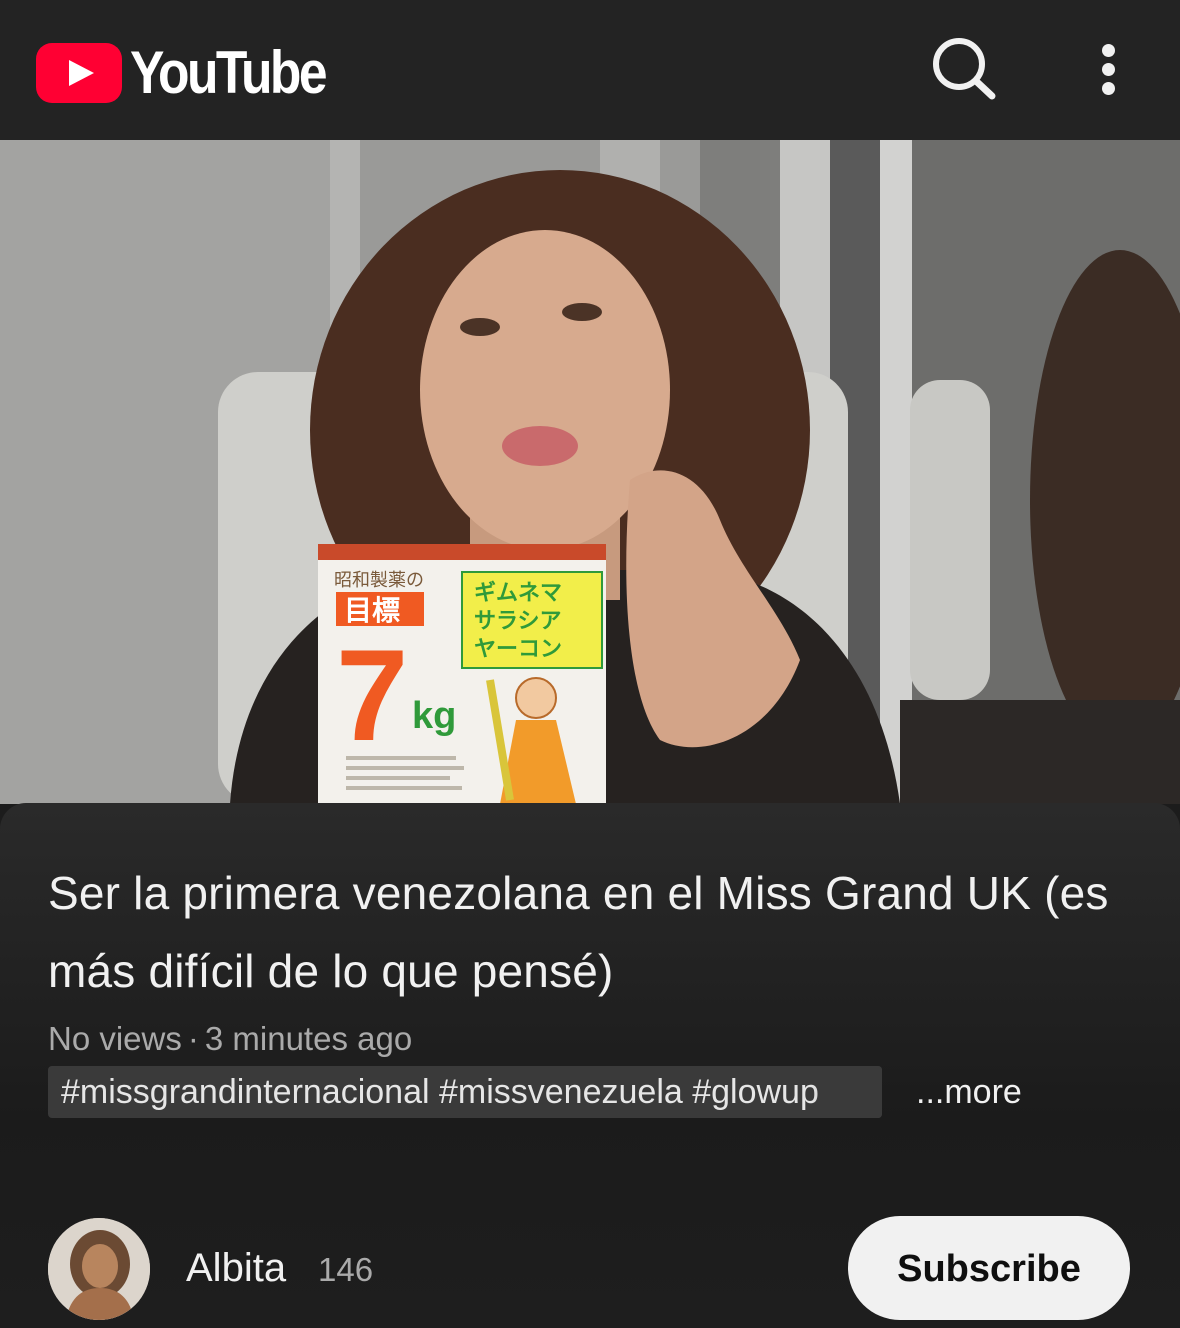 The image size is (1180, 1328). I want to click on search-button, so click(963, 69).